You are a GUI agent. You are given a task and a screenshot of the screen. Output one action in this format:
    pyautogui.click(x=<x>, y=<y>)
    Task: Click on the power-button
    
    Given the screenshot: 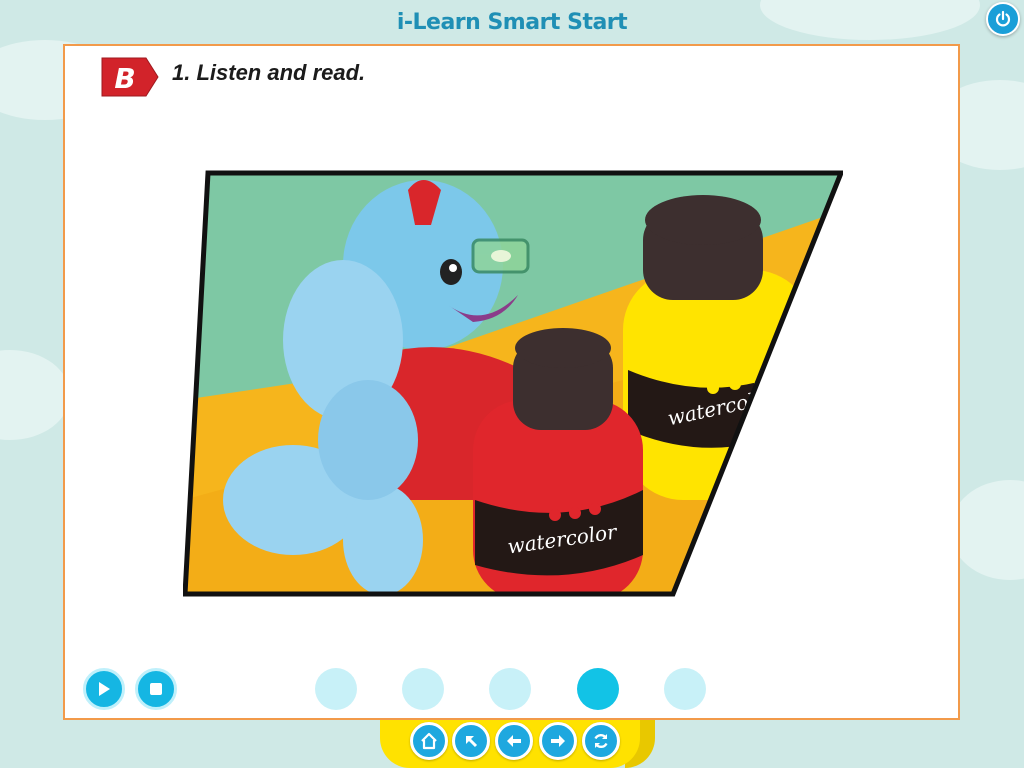 What is the action you would take?
    pyautogui.click(x=1003, y=19)
    